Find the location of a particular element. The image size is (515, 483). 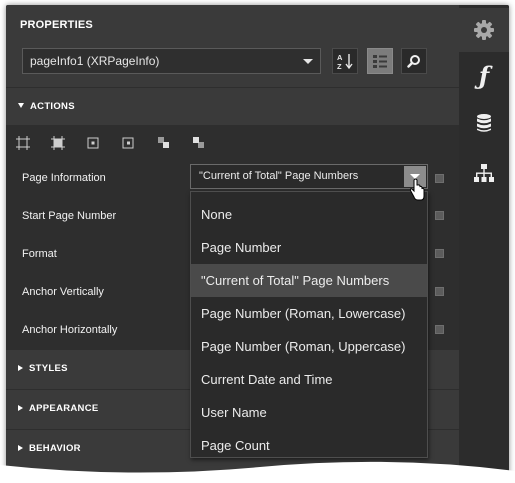

panel-title: PROPERTIES is located at coordinates (56, 25).